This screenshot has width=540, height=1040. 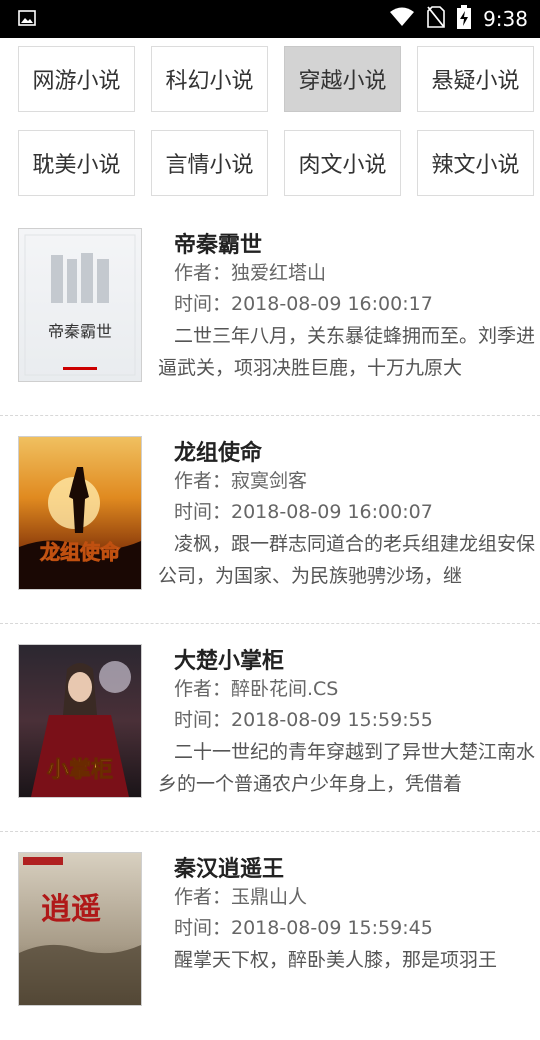 I want to click on category-button: 言情小说, so click(x=209, y=163).